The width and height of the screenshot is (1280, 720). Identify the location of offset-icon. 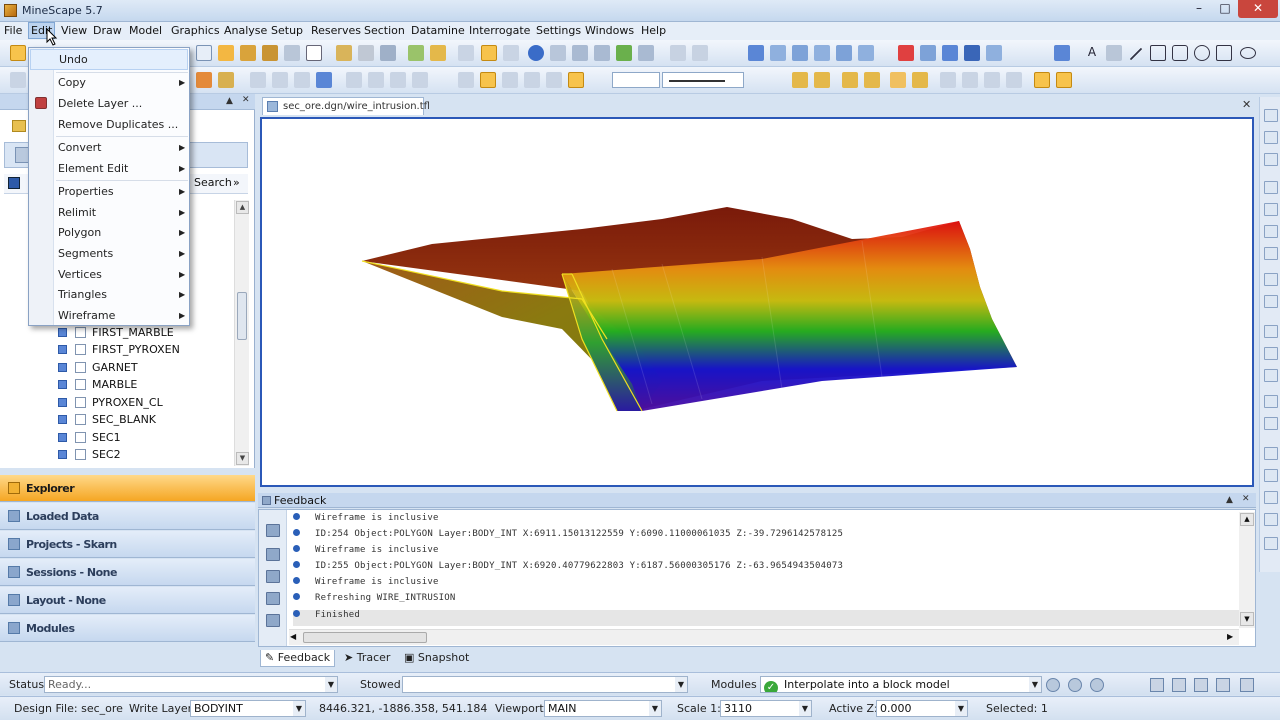
(280, 80).